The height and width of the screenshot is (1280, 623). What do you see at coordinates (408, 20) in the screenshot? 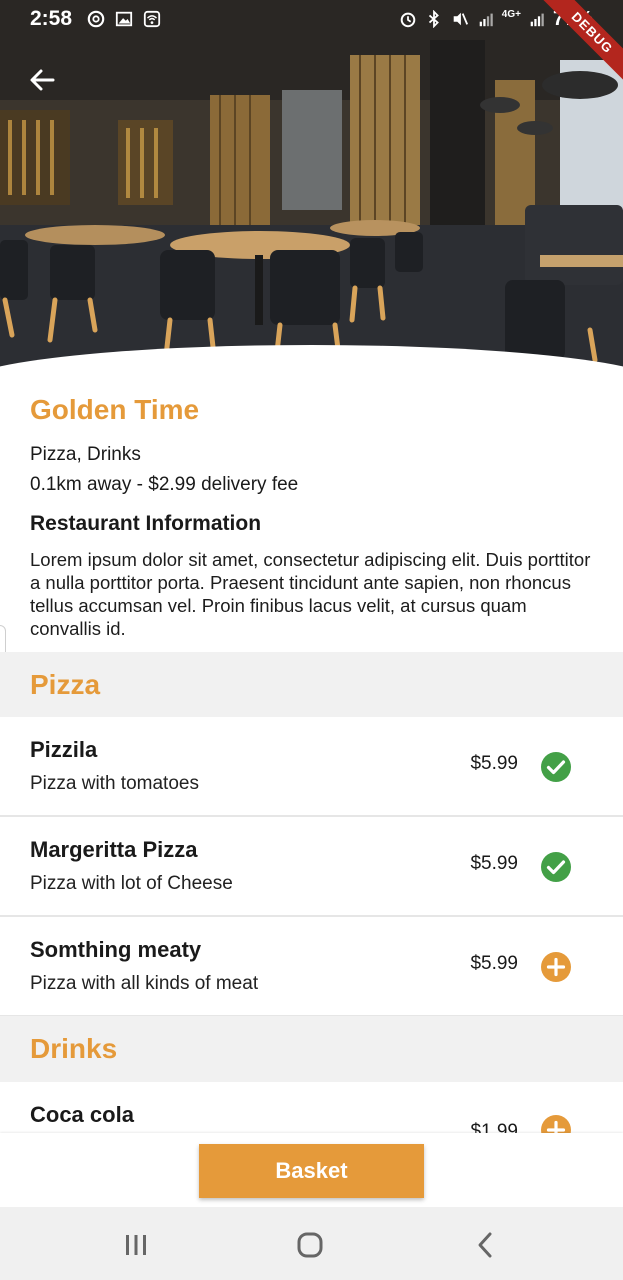
I see `alarm-icon` at bounding box center [408, 20].